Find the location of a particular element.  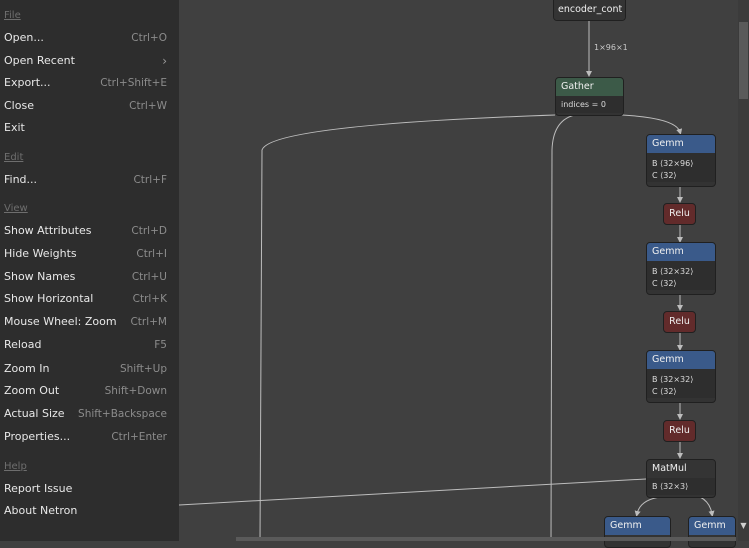

horizontal-scrollbar-thumb is located at coordinates (486, 539).